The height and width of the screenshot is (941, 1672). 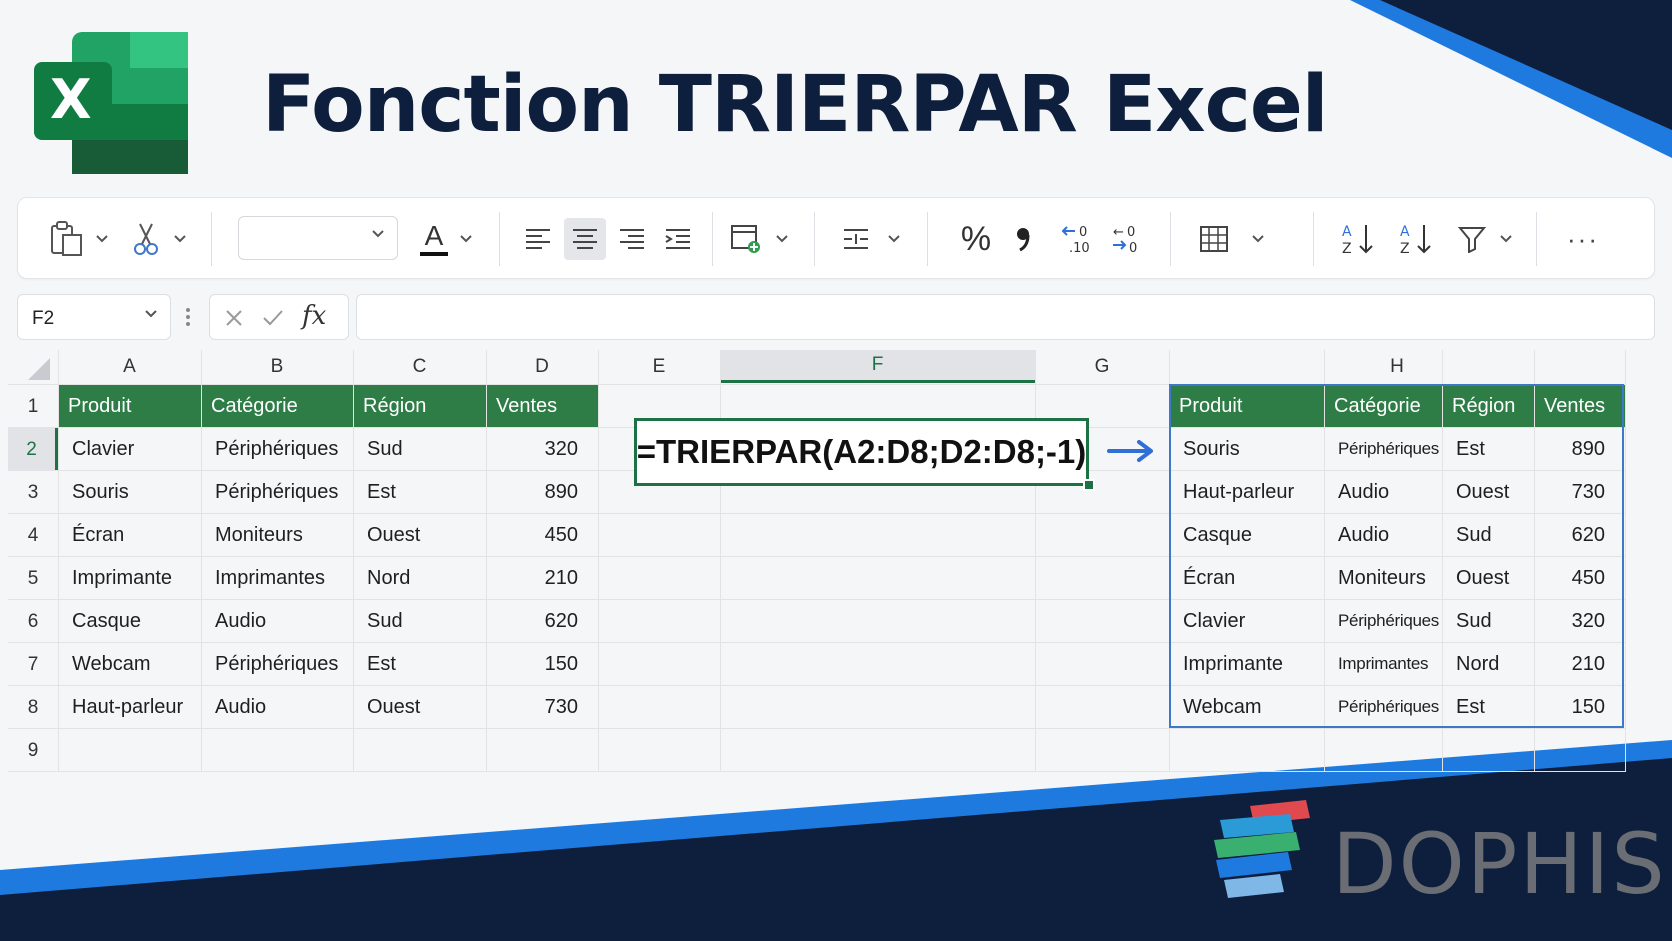 What do you see at coordinates (1580, 535) in the screenshot?
I see `result_table-cell: 620` at bounding box center [1580, 535].